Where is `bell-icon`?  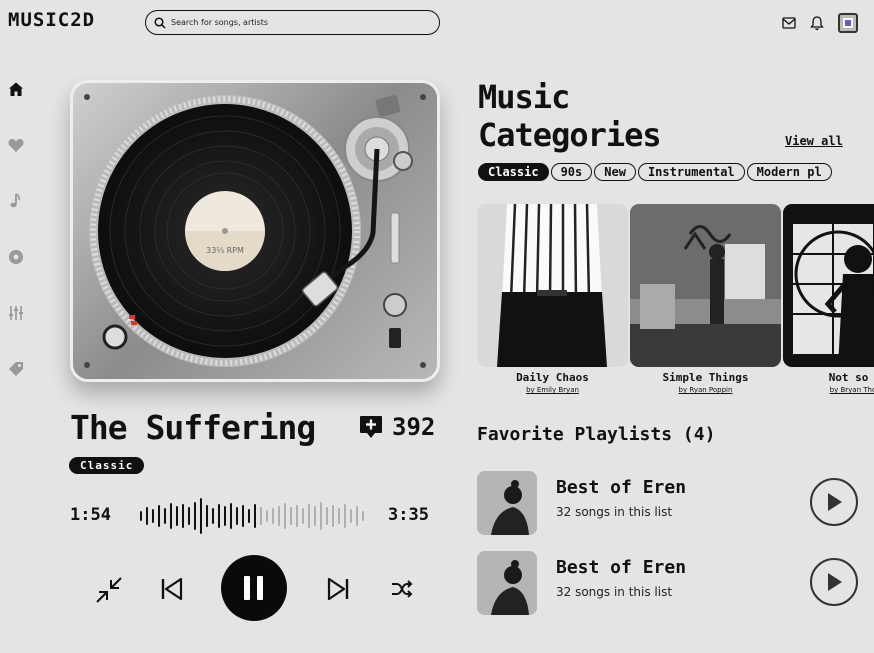 bell-icon is located at coordinates (817, 23).